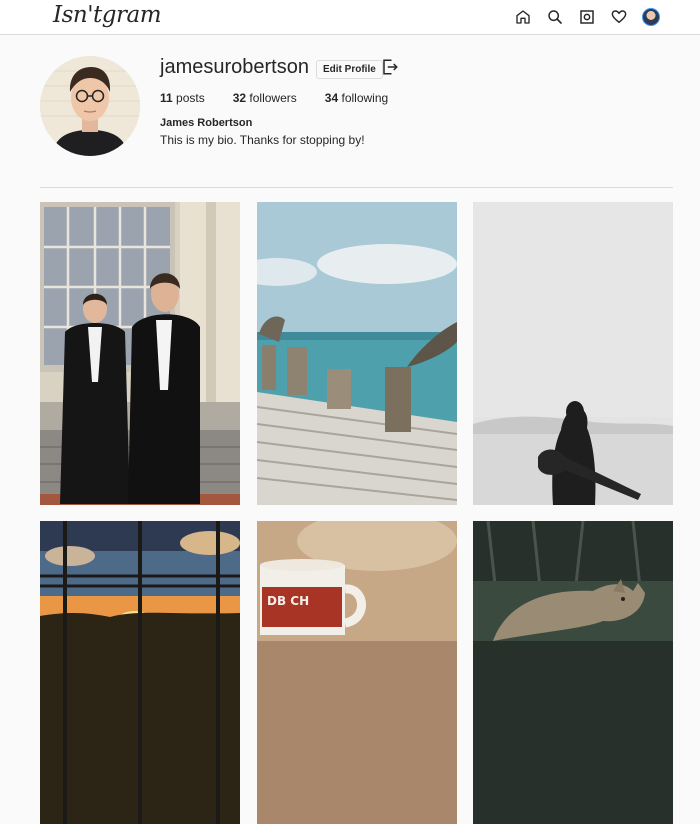  I want to click on following-count: 34, so click(331, 98).